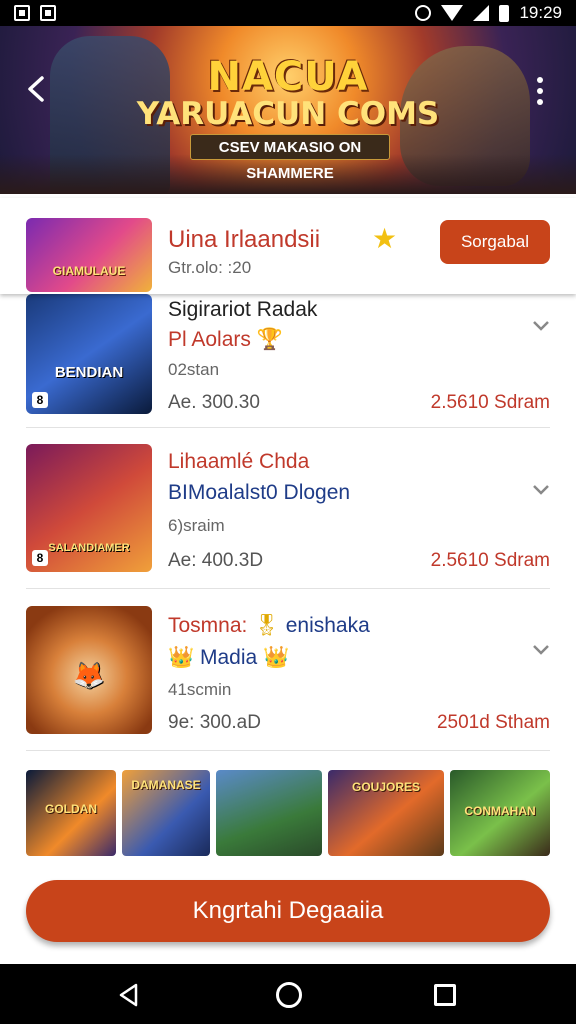 The image size is (576, 1024). I want to click on alarm-icon, so click(423, 13).